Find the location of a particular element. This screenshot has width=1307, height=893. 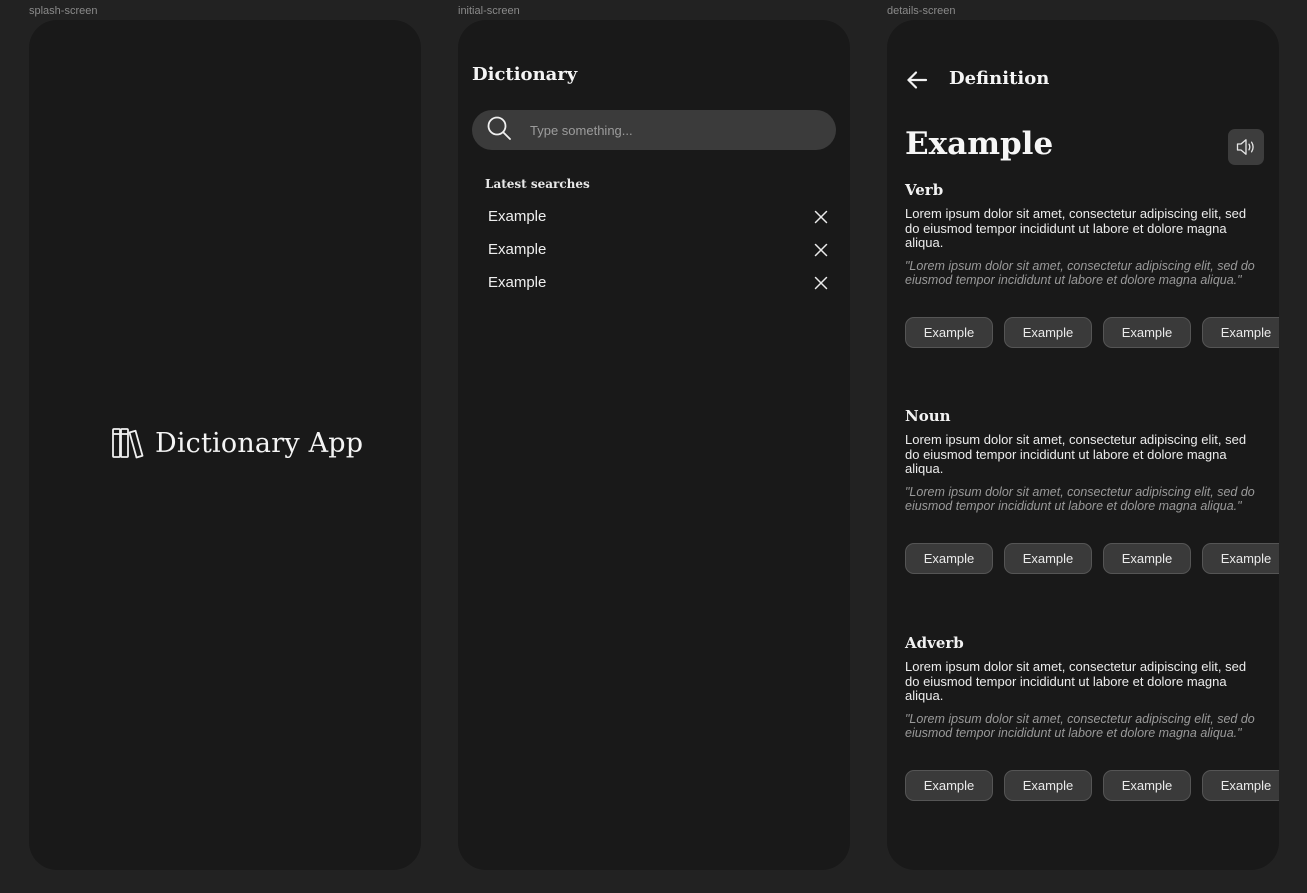

search-bar is located at coordinates (654, 130).